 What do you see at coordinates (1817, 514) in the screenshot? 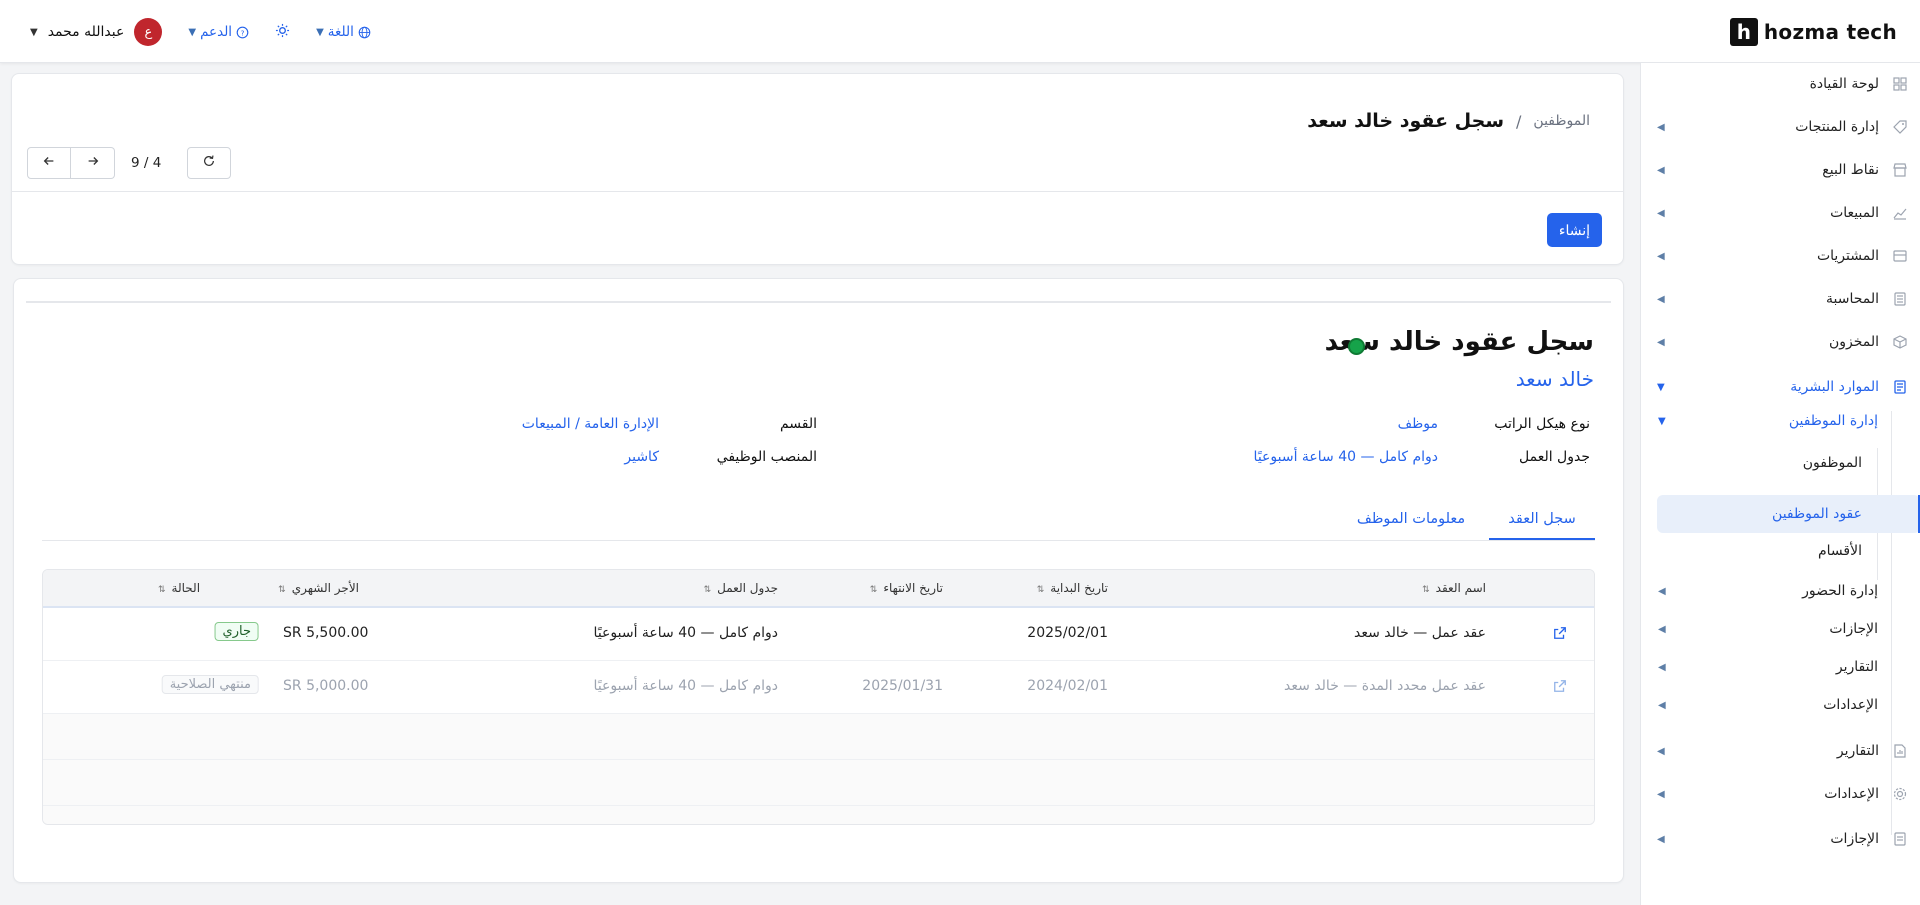
I see `sidebar-sub-employee-contracts: عقود الموظفين` at bounding box center [1817, 514].